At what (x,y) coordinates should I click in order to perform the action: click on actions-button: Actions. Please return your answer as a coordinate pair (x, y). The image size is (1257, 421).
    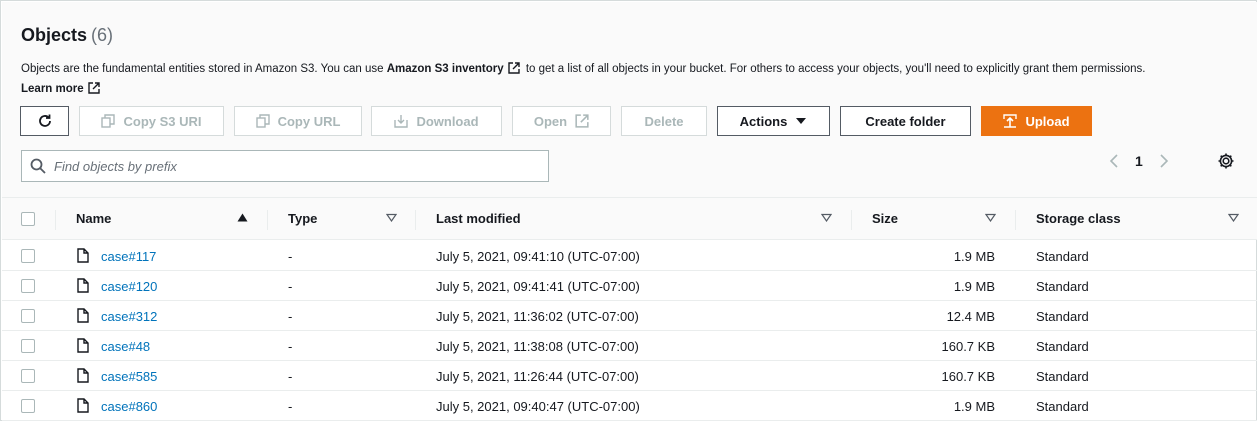
    Looking at the image, I should click on (773, 121).